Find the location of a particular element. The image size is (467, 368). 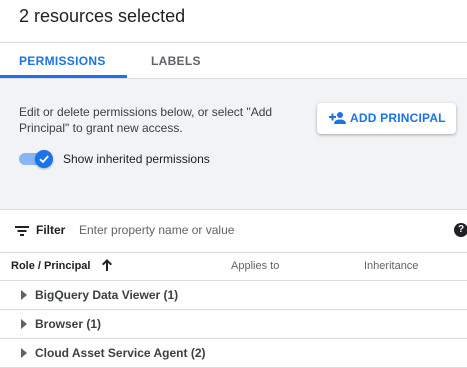

check-icon is located at coordinates (44, 159).